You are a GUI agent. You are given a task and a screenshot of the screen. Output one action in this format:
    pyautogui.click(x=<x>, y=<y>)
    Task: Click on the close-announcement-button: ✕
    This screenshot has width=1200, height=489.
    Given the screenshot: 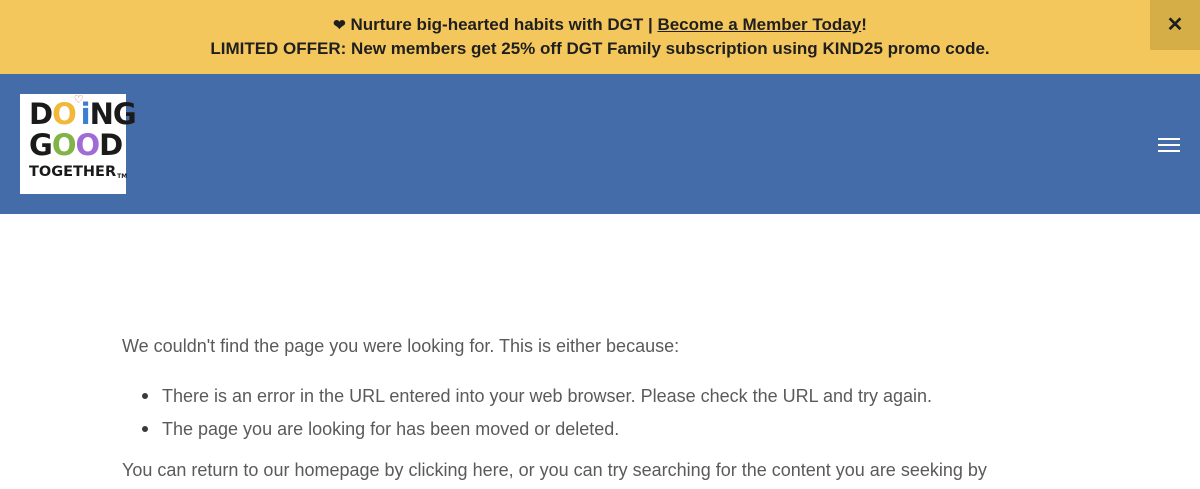 What is the action you would take?
    pyautogui.click(x=1175, y=25)
    